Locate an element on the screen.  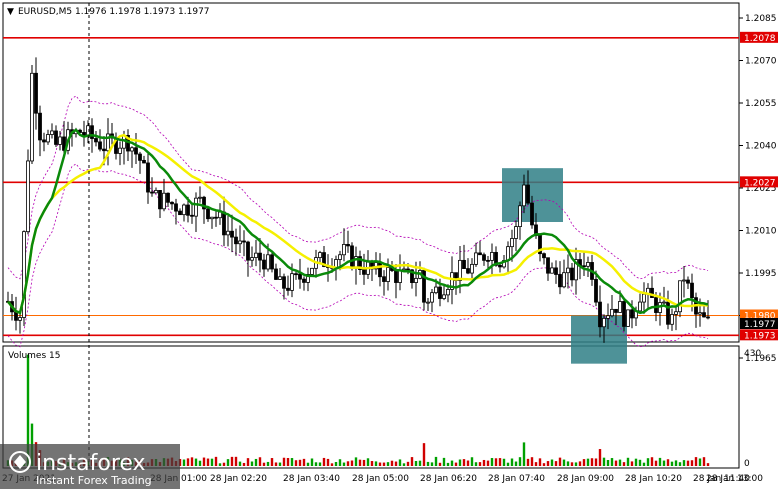
logo-brand: instaforex is located at coordinates (91, 463).